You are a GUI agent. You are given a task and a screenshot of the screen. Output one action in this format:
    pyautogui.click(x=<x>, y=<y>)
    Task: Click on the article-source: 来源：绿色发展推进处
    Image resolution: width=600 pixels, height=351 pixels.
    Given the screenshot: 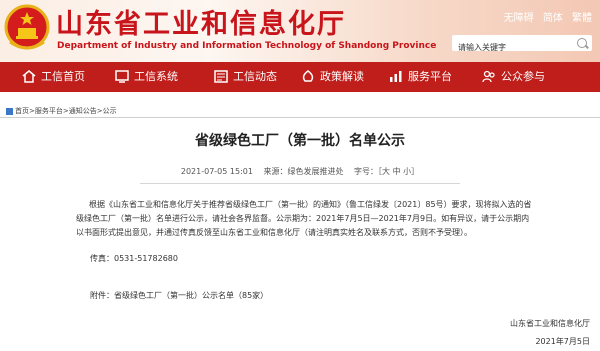 What is the action you would take?
    pyautogui.click(x=303, y=171)
    